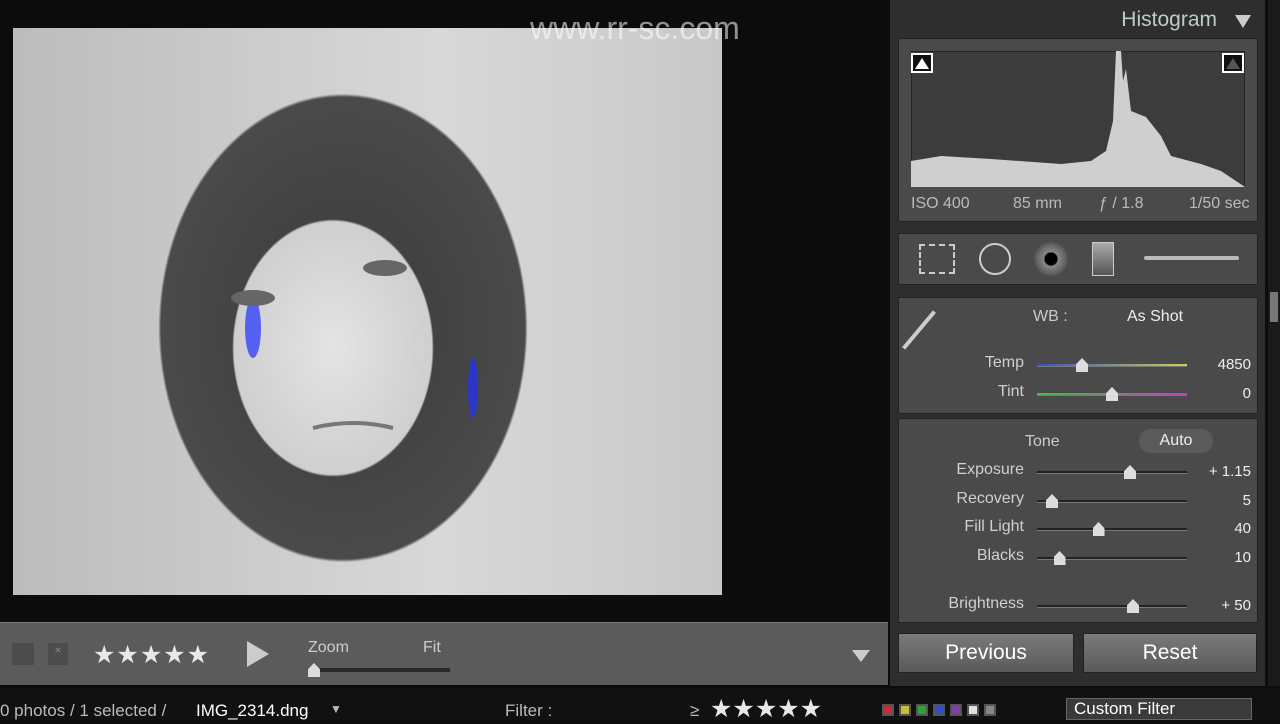 The image size is (1280, 724). What do you see at coordinates (58, 654) in the screenshot?
I see `reject-flag-icon: ×` at bounding box center [58, 654].